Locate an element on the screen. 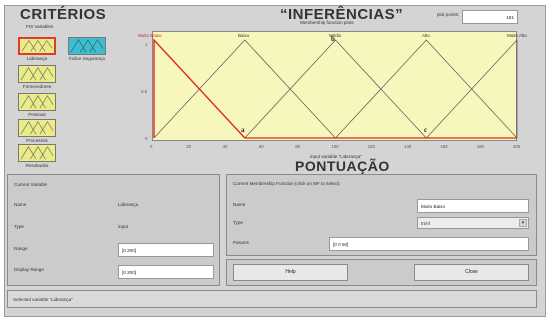  mf-type-value: trimf is located at coordinates (425, 223).